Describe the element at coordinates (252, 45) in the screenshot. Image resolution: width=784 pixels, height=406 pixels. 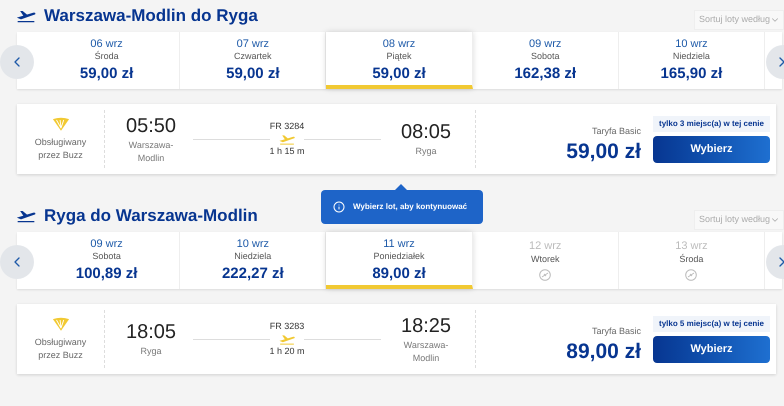
I see `date-label: 07 wrz` at that location.